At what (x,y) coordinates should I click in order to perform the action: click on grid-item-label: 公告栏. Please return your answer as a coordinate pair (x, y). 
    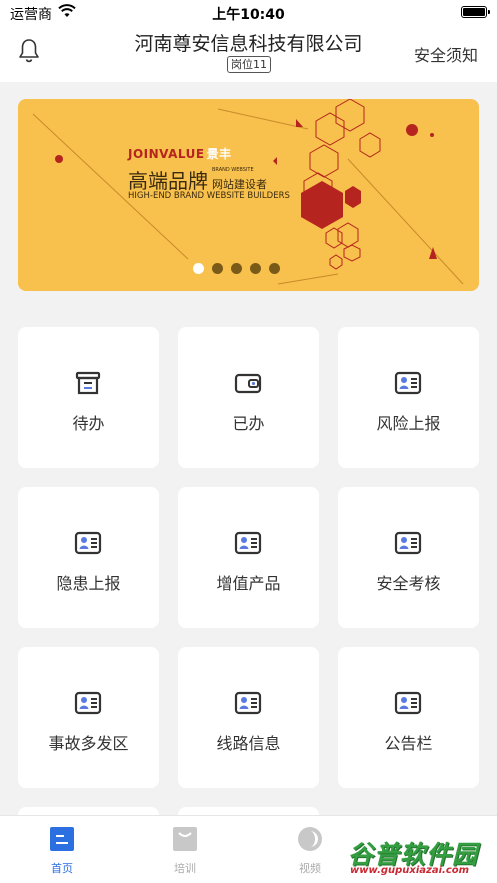
    Looking at the image, I should click on (408, 743).